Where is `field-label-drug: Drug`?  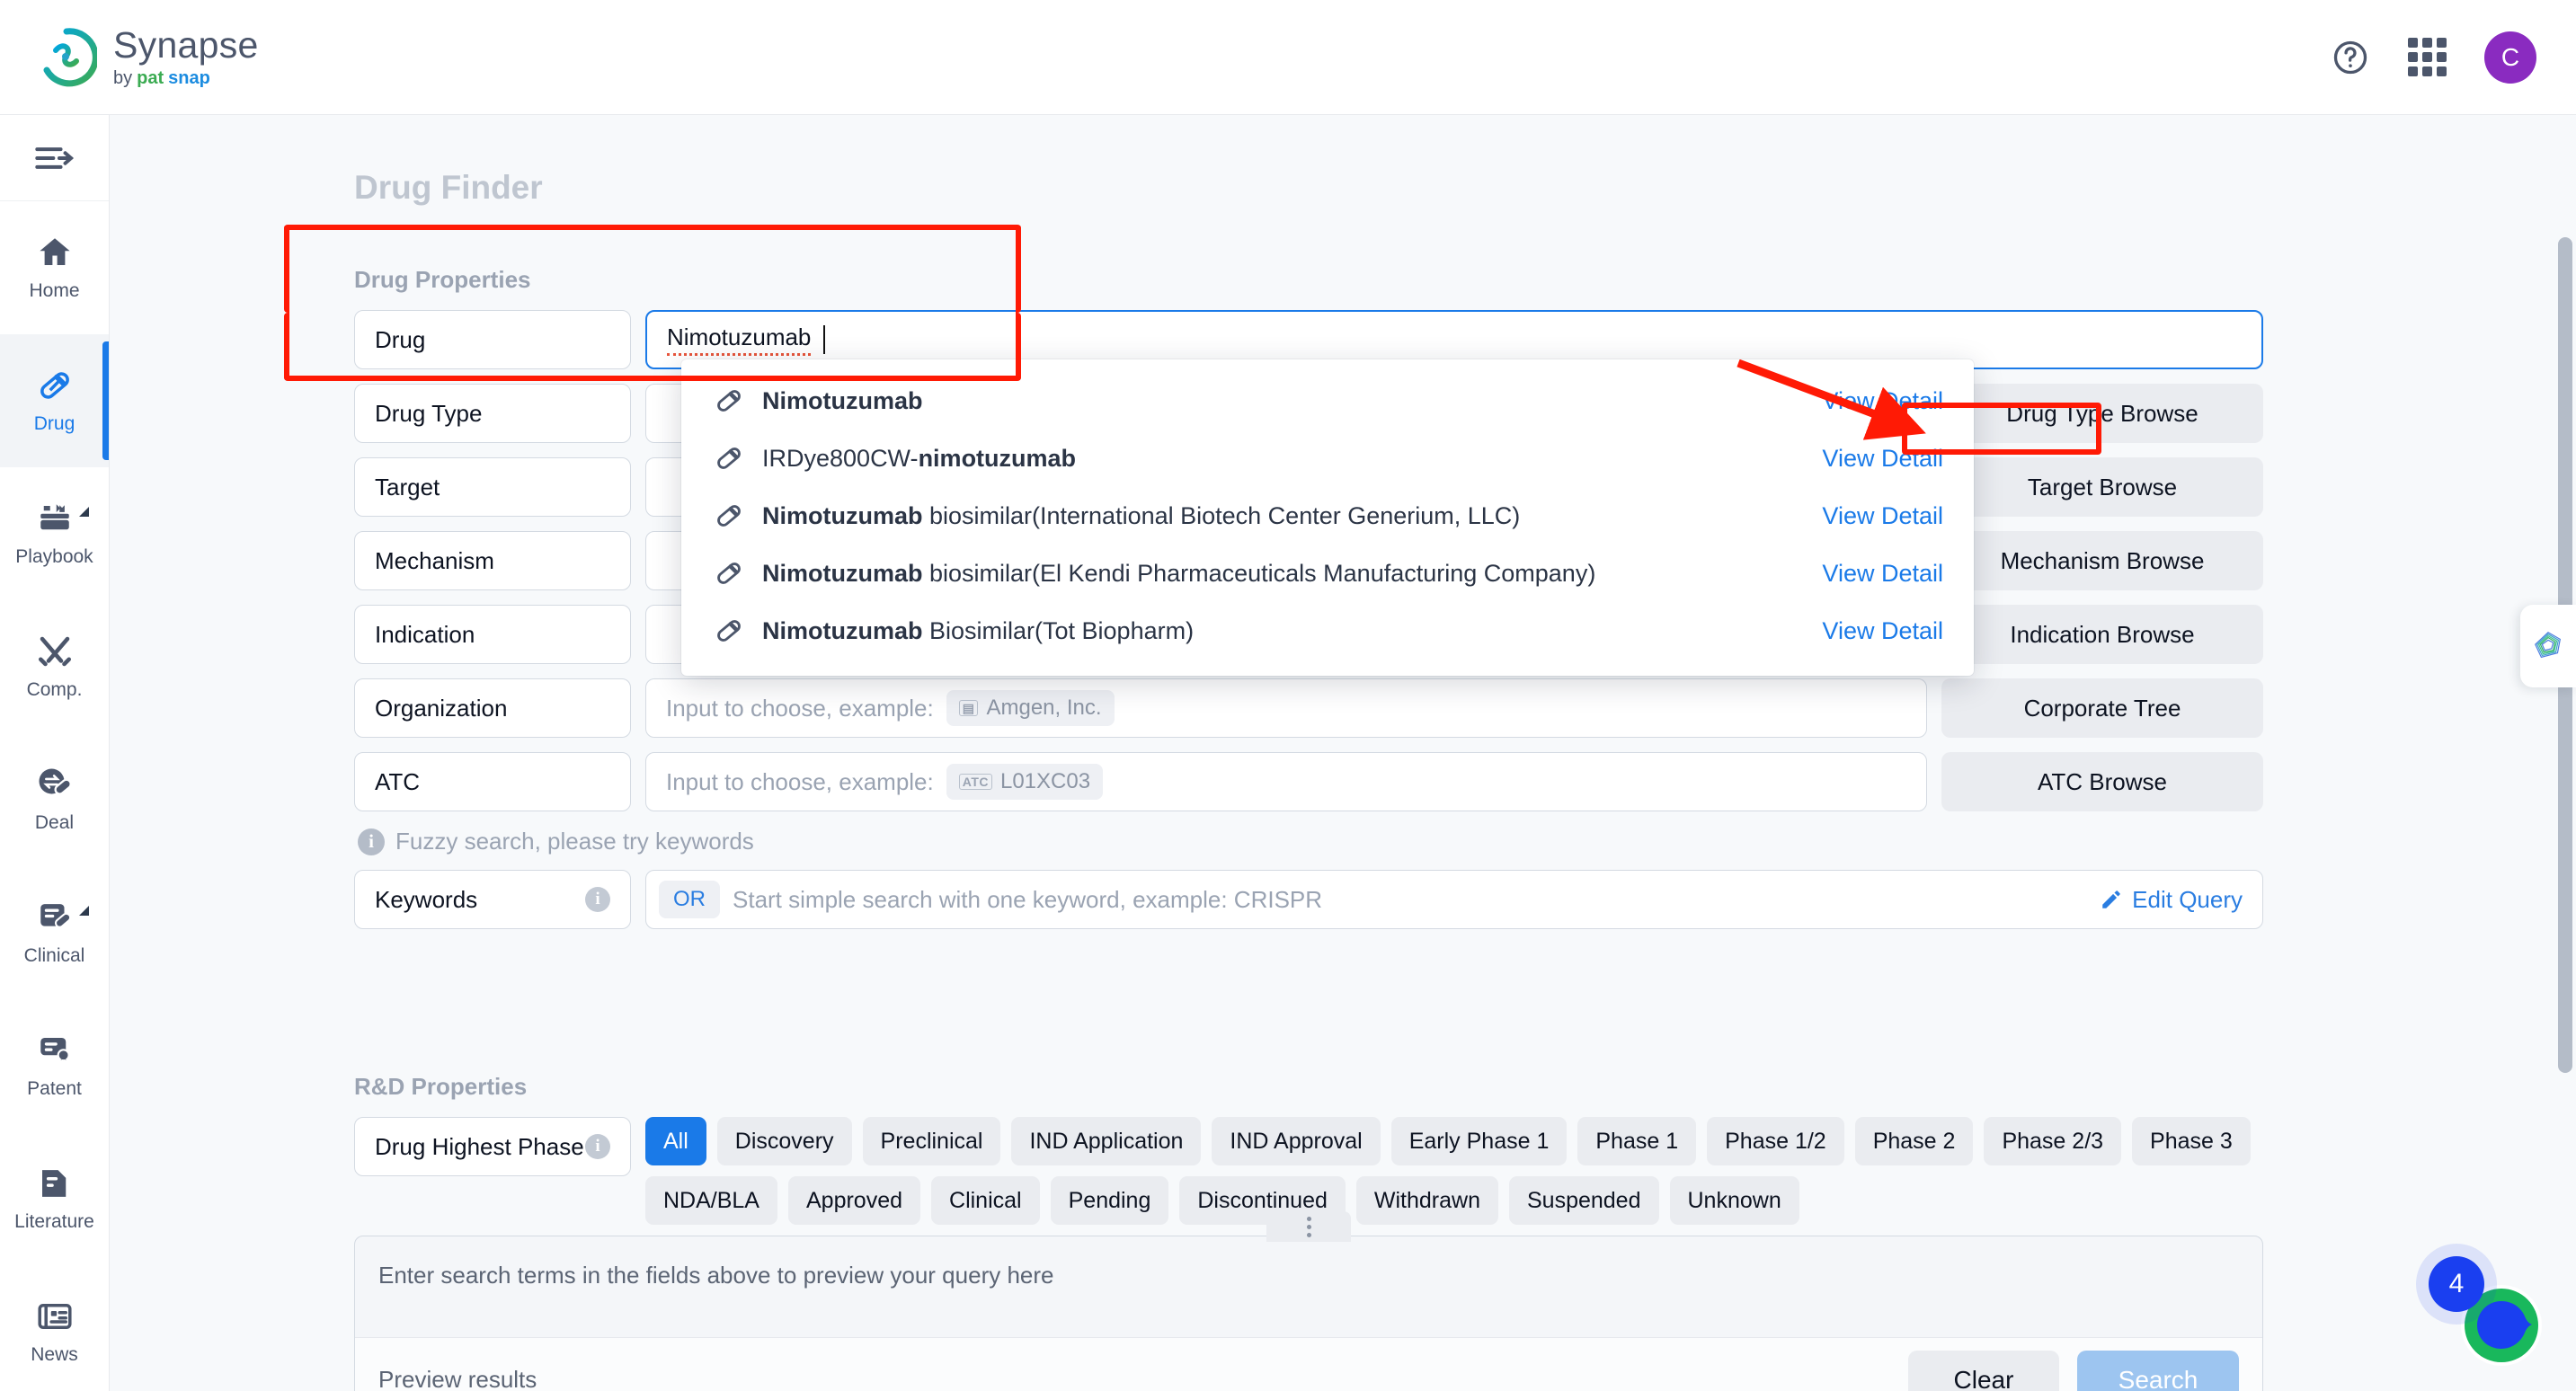
field-label-drug: Drug is located at coordinates (492, 339).